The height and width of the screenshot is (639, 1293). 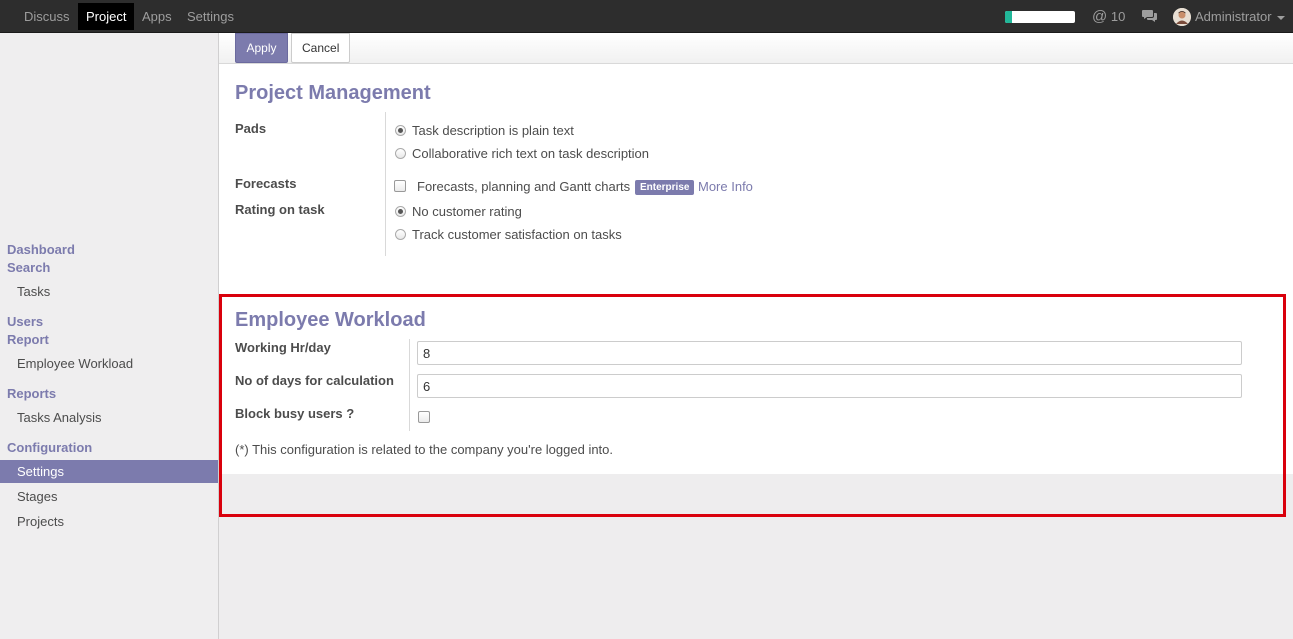 I want to click on days-calculation-input, so click(x=829, y=386).